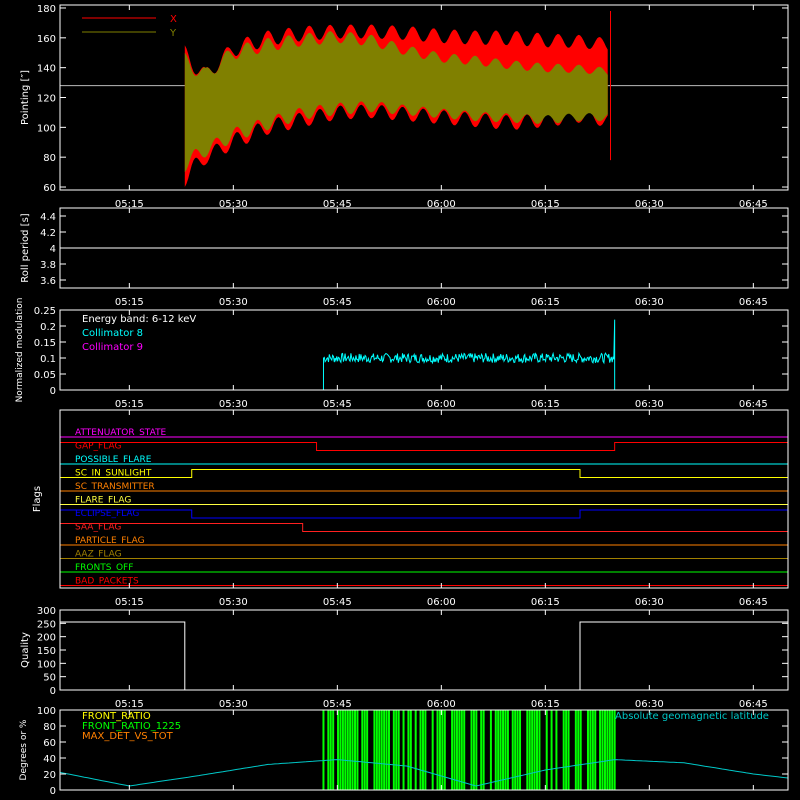 The image size is (800, 800). Describe the element at coordinates (25, 97) in the screenshot. I see `y-axis-label: Pointing [″]` at that location.